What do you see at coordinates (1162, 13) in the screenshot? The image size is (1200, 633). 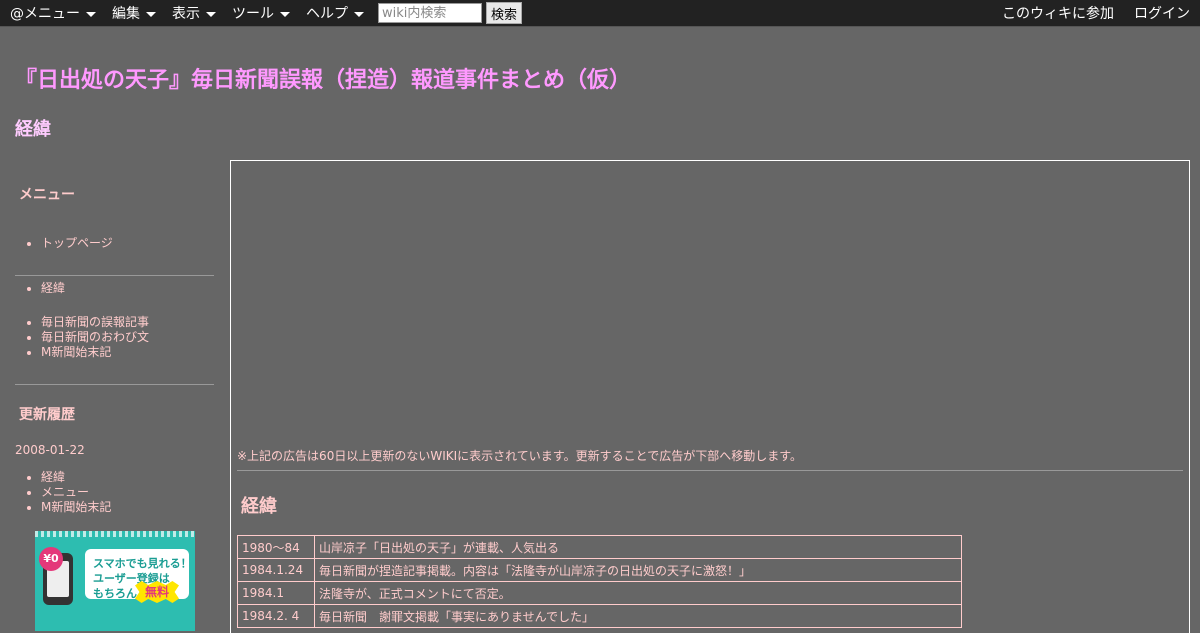 I see `login-link: ログイン` at bounding box center [1162, 13].